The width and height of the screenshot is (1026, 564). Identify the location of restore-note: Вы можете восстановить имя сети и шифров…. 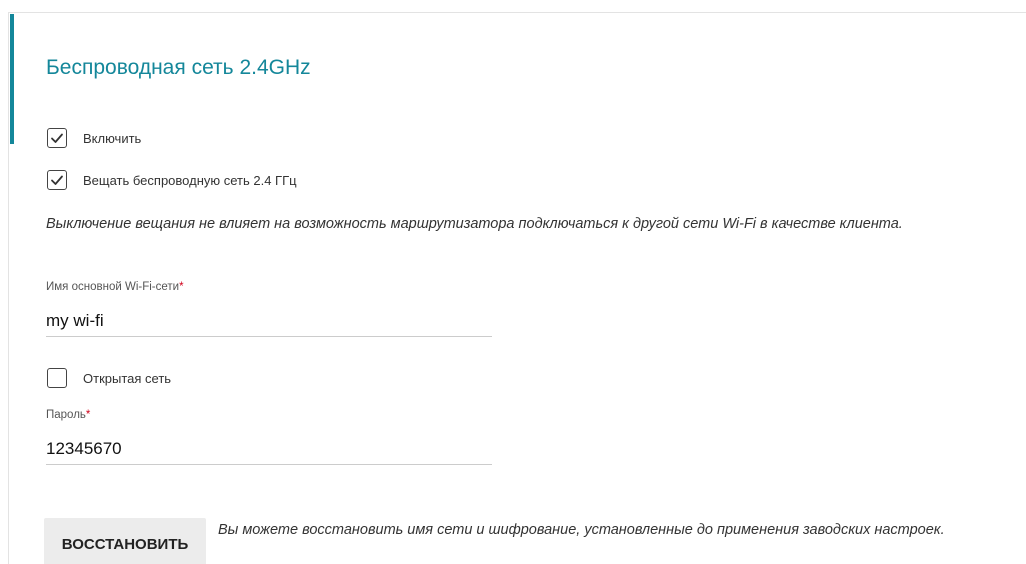
(581, 530).